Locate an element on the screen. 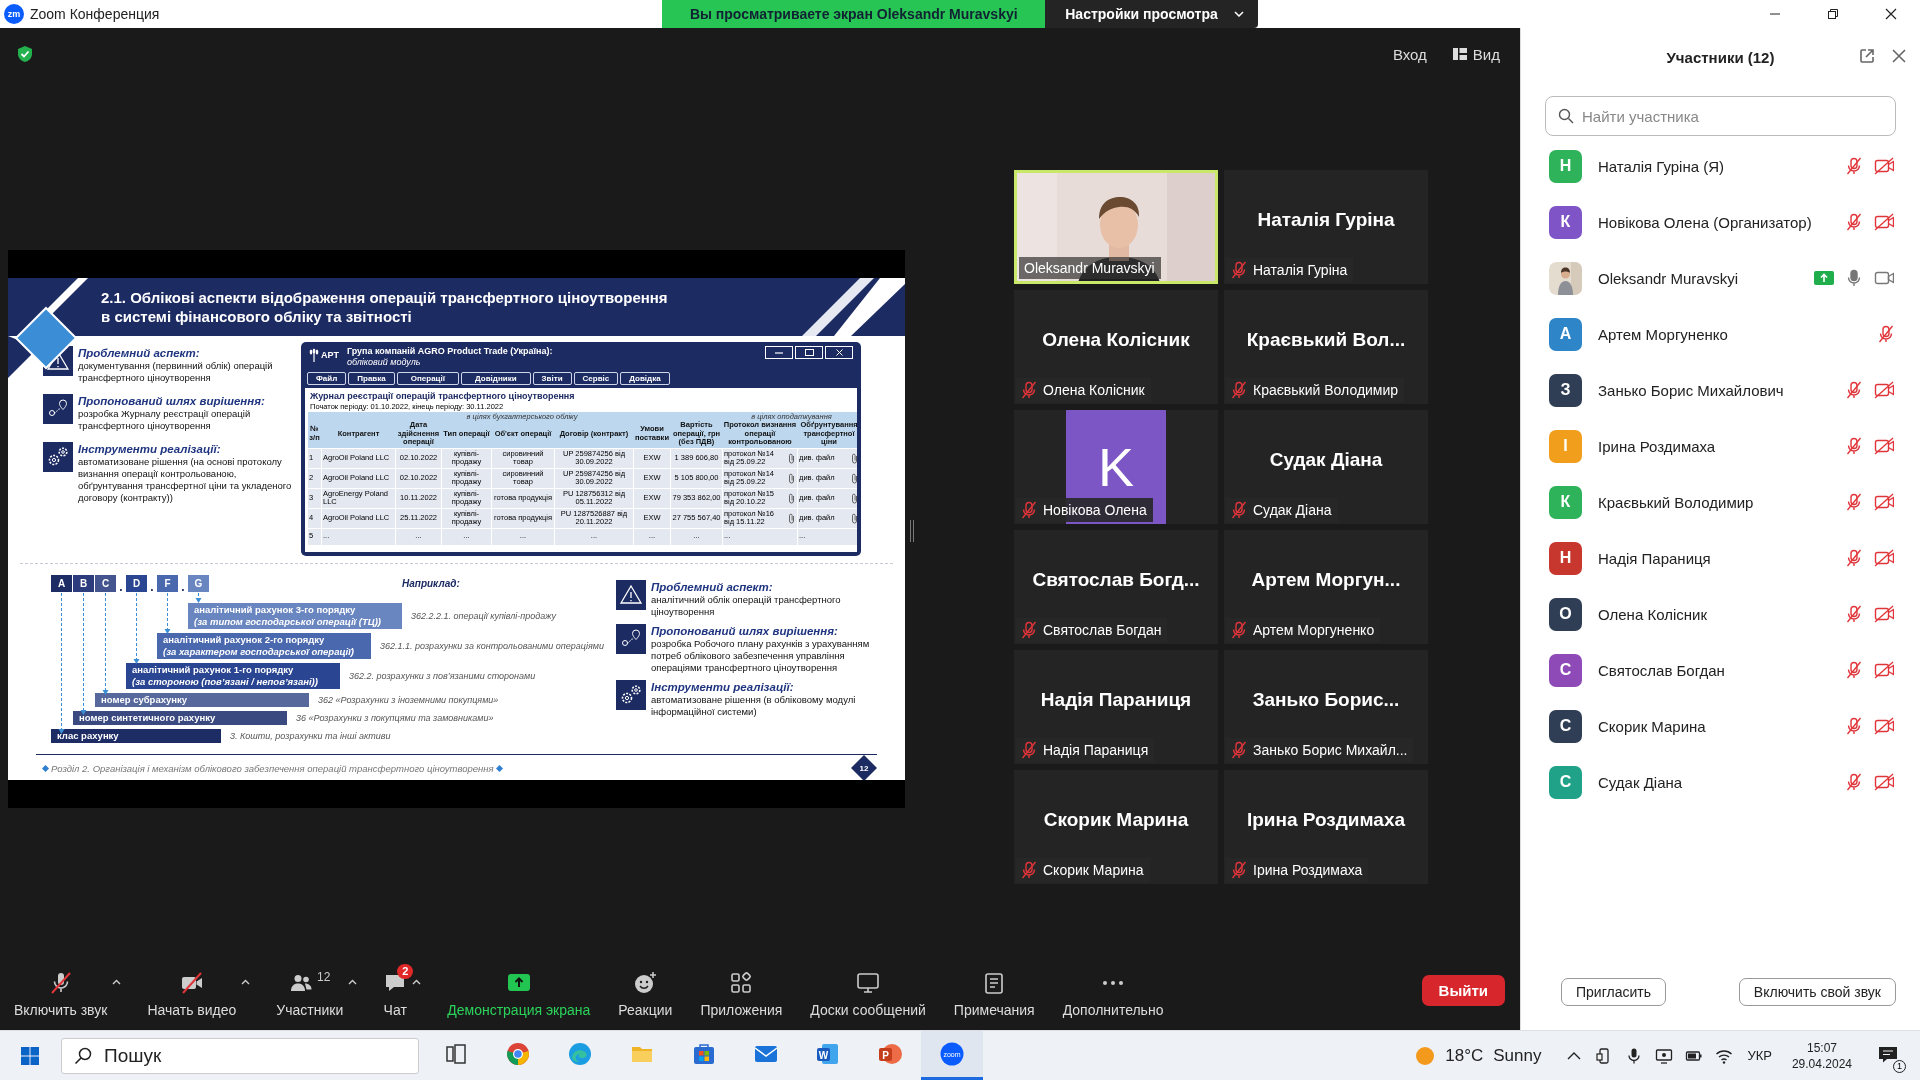  participant-row: Н Наталія Гуріна (Я) is located at coordinates (1720, 166).